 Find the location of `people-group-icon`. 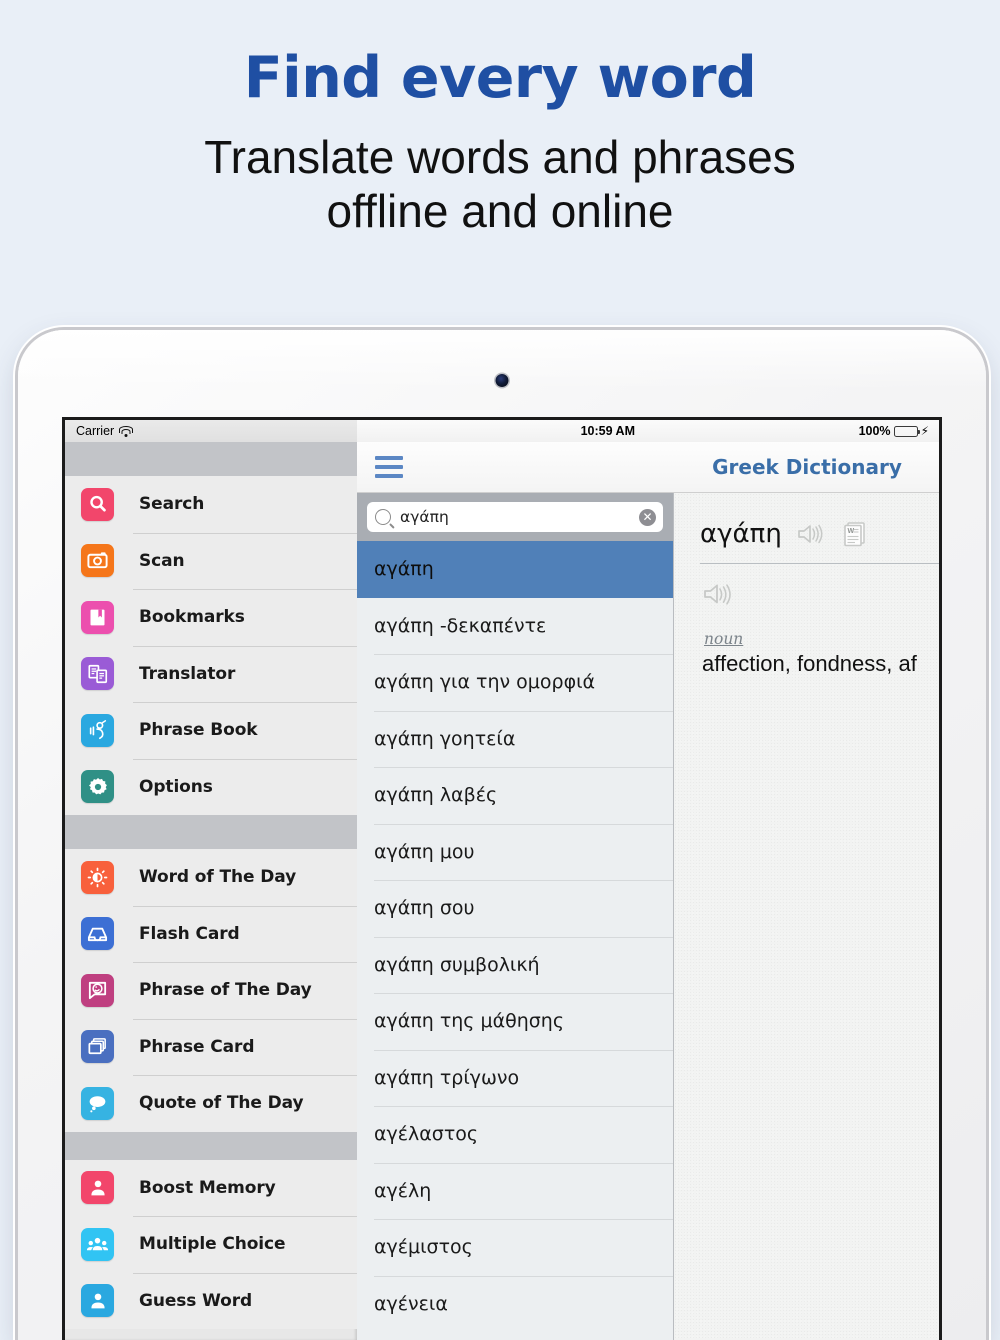

people-group-icon is located at coordinates (97, 1244).